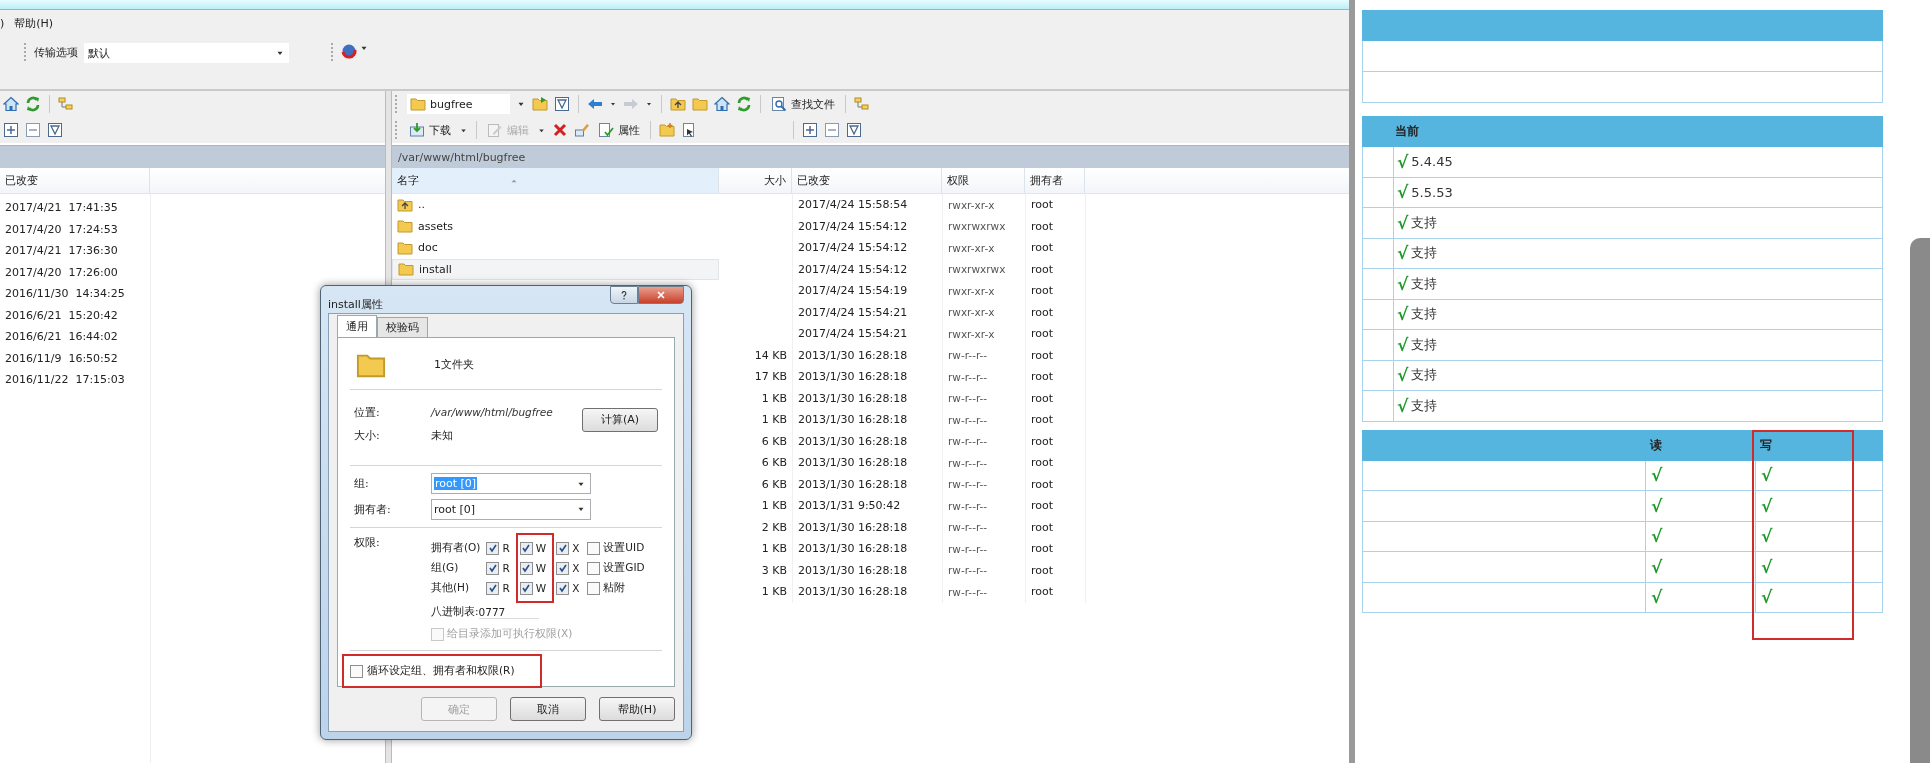 The height and width of the screenshot is (763, 1930). Describe the element at coordinates (430, 130) in the screenshot. I see `toolbar-button: 下载` at that location.